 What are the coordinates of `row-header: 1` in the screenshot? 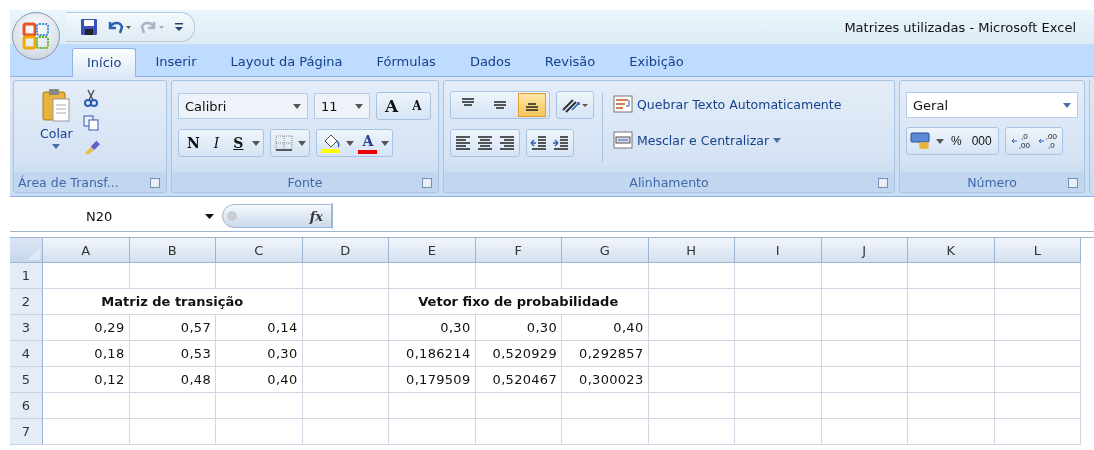 It's located at (26, 276).